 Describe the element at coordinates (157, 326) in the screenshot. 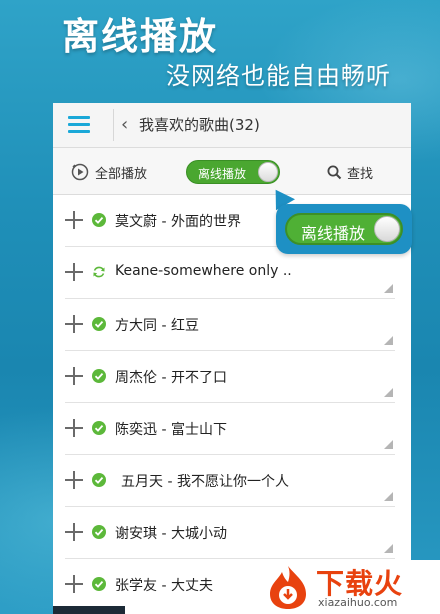

I see `song-title: 方大同 - 红豆` at that location.